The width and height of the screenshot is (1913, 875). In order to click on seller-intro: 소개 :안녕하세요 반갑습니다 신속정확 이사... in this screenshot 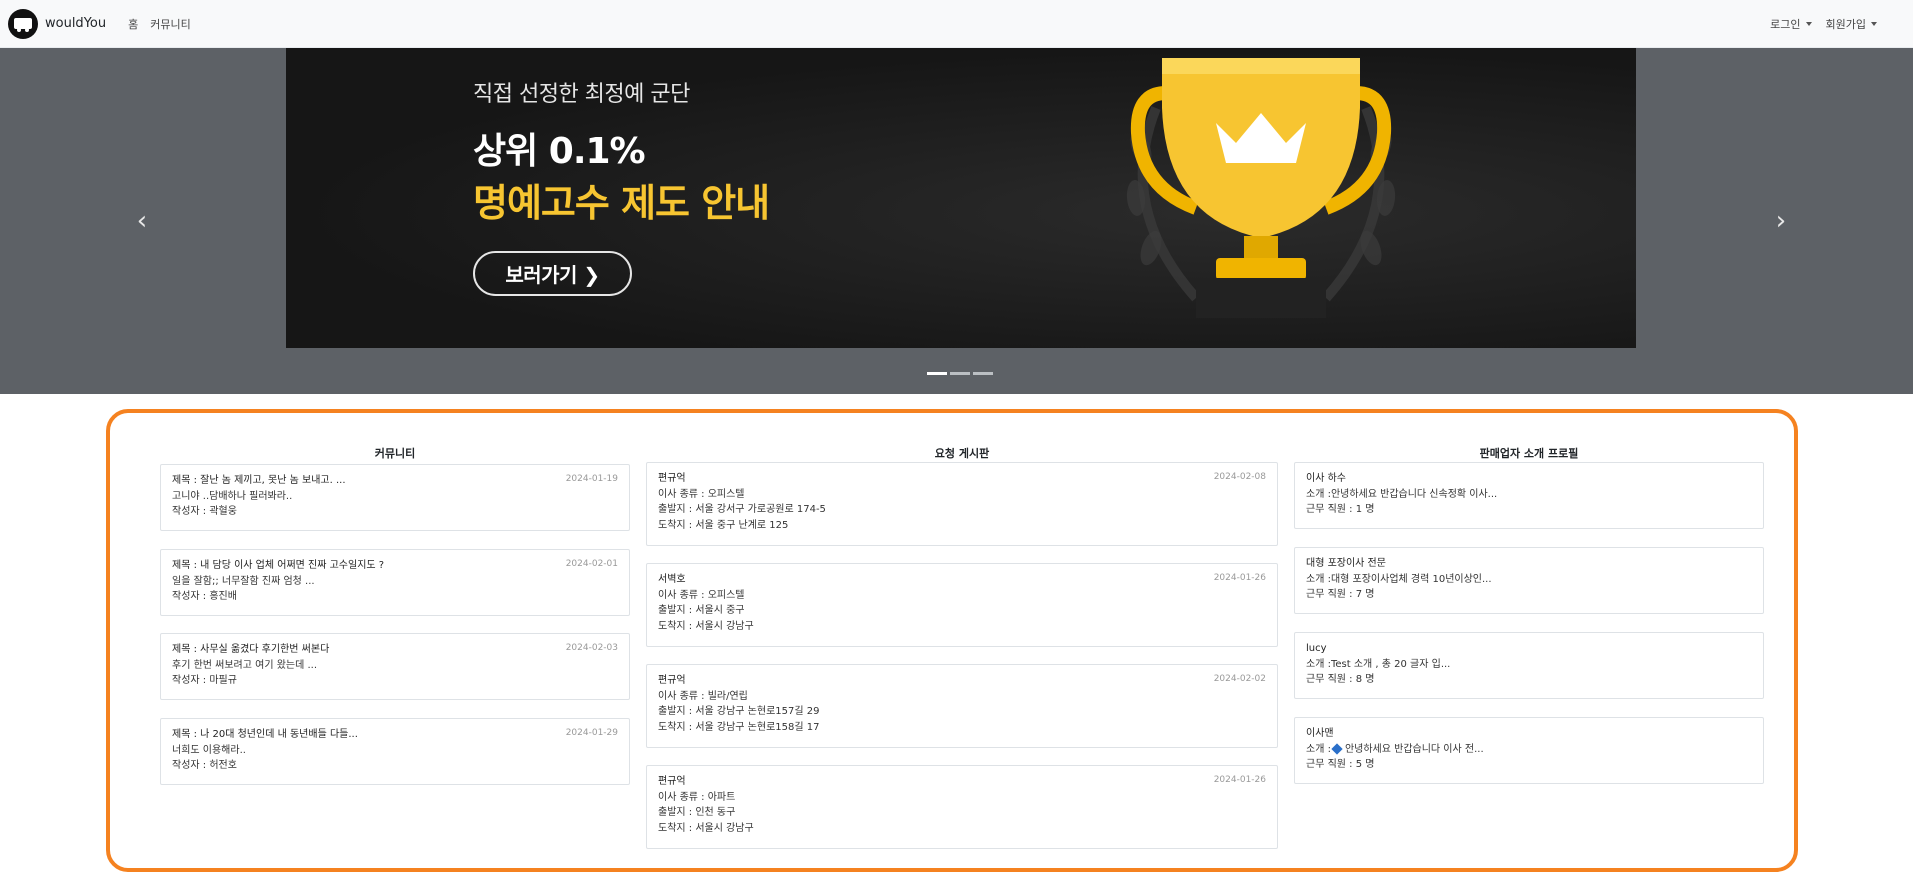, I will do `click(1402, 494)`.